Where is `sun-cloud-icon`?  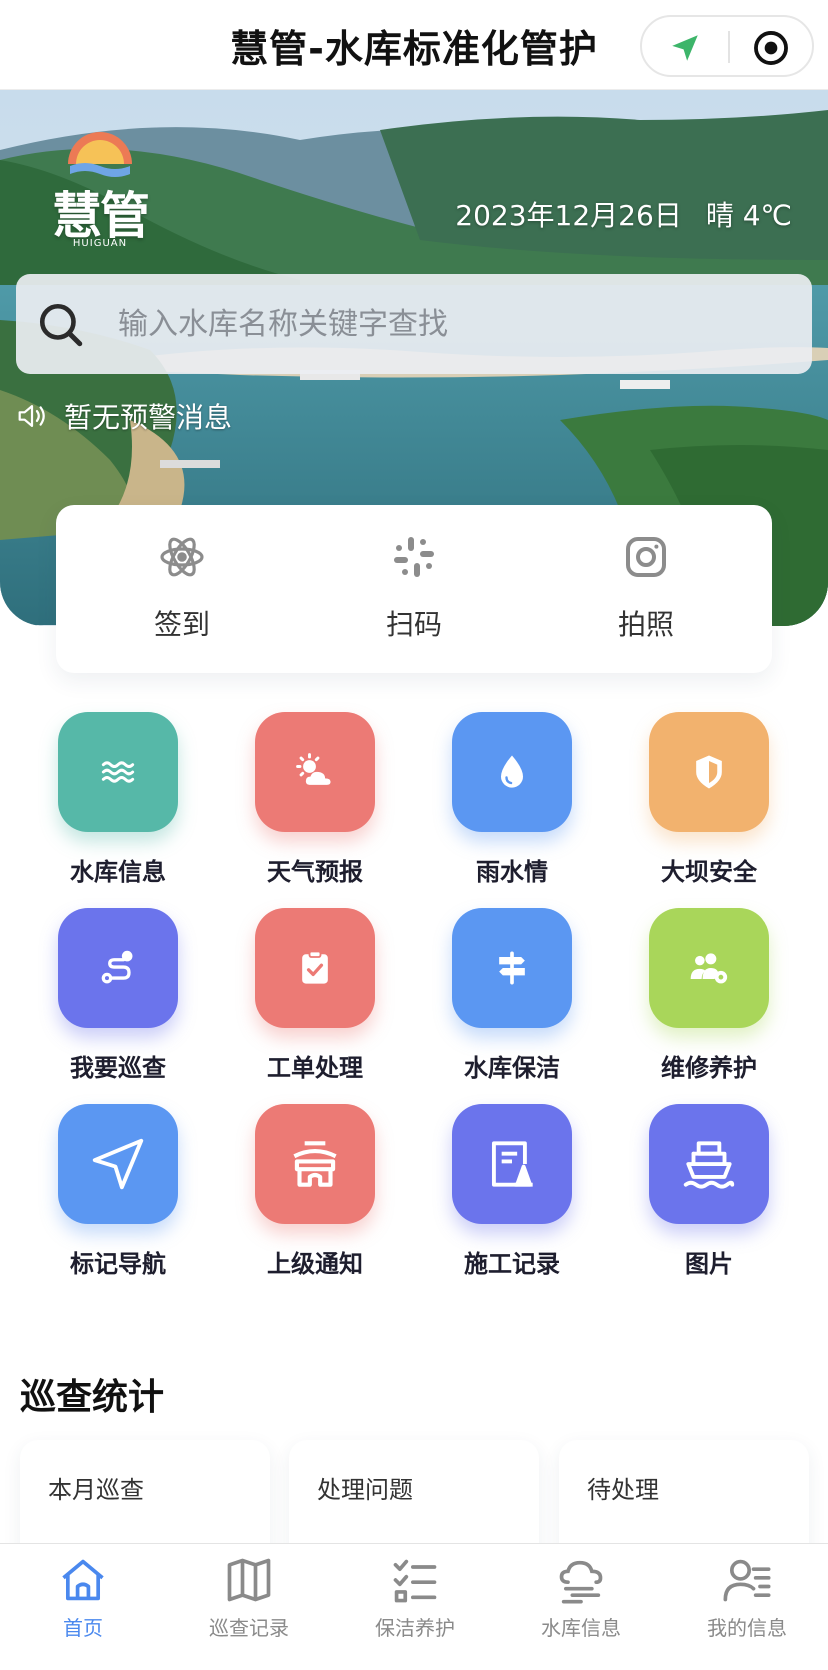 sun-cloud-icon is located at coordinates (313, 769).